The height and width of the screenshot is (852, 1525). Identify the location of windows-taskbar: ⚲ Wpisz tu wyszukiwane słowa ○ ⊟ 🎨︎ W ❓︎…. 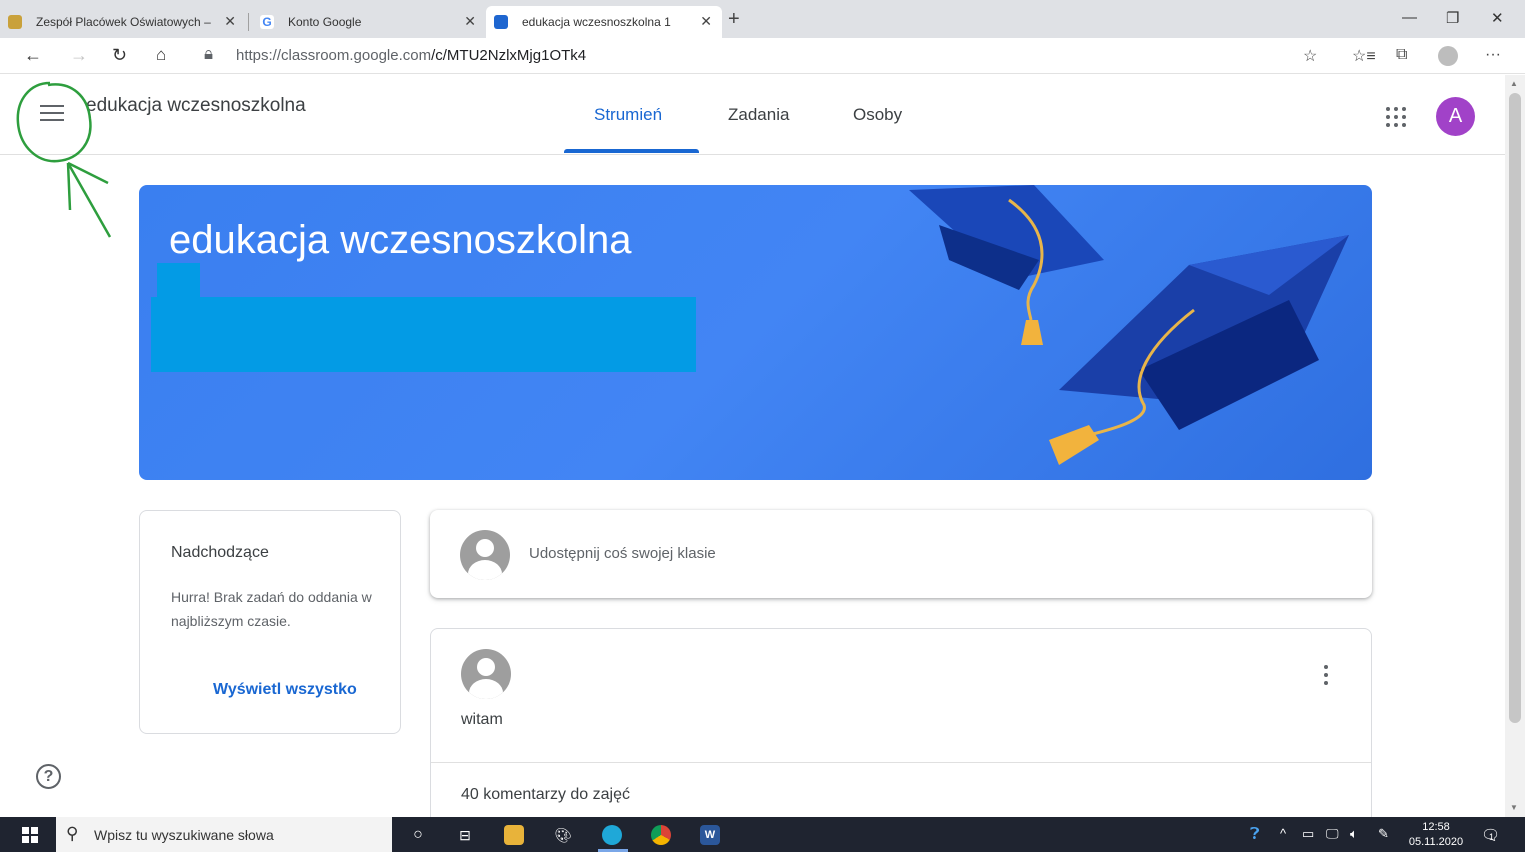
(762, 834).